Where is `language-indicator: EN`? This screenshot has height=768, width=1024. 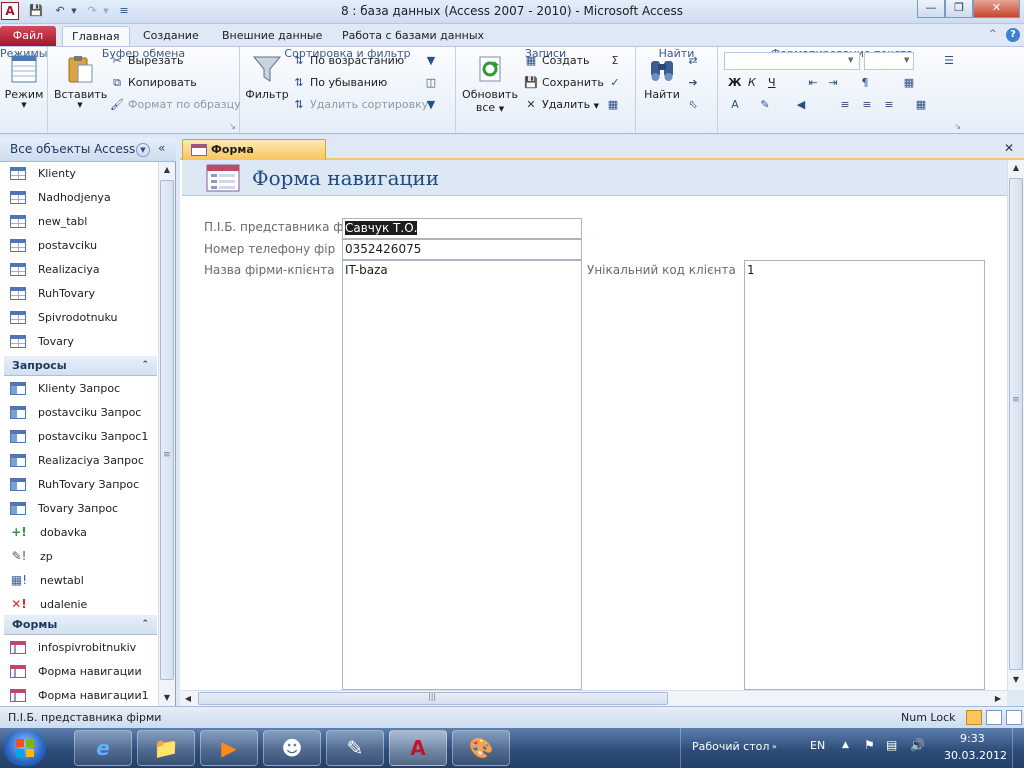 language-indicator: EN is located at coordinates (817, 745).